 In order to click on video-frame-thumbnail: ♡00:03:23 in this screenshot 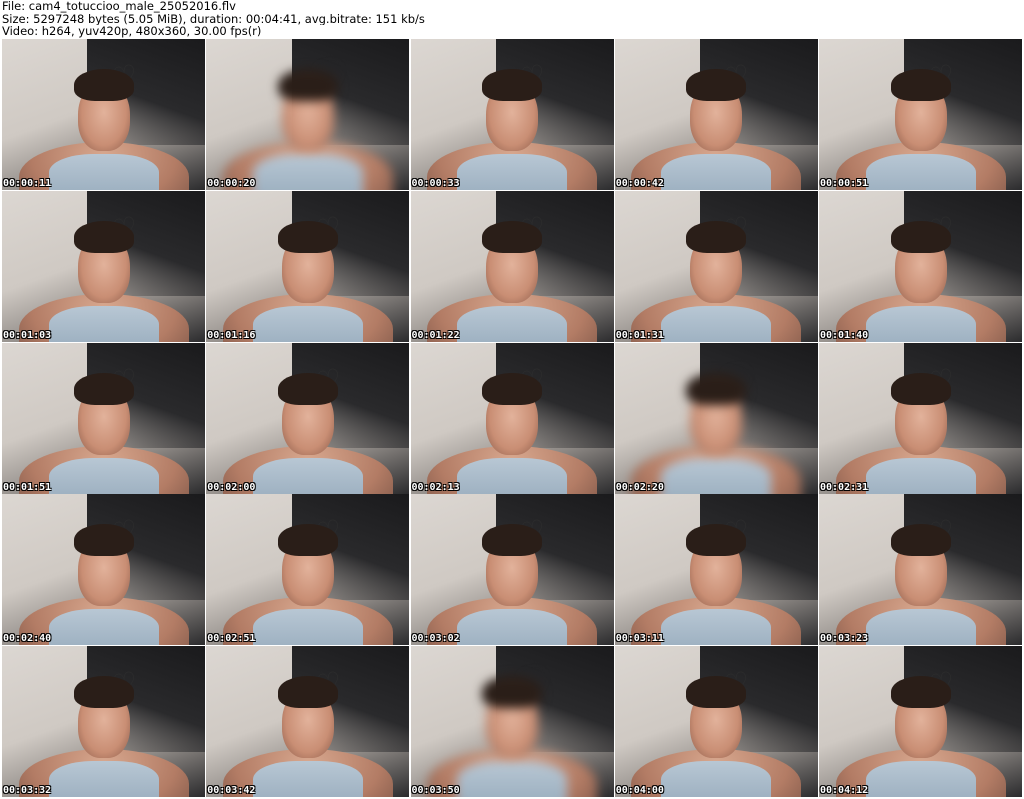, I will do `click(920, 570)`.